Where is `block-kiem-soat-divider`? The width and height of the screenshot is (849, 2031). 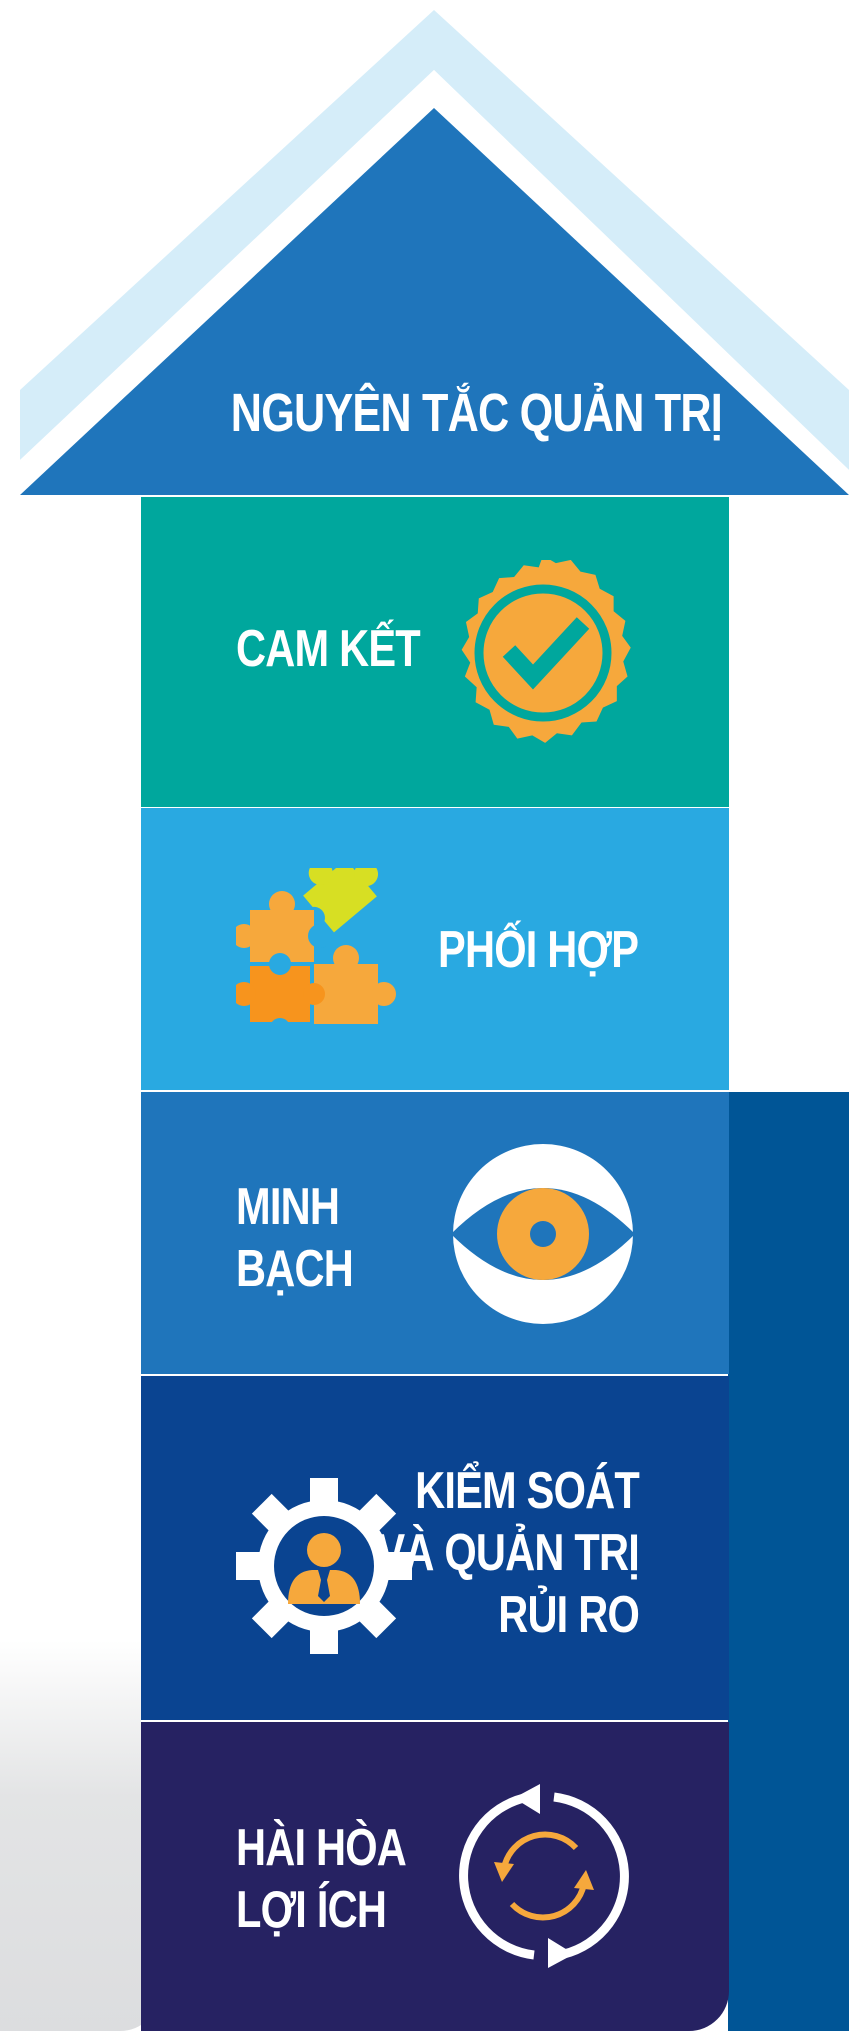
block-kiem-soat-divider is located at coordinates (394, 1375).